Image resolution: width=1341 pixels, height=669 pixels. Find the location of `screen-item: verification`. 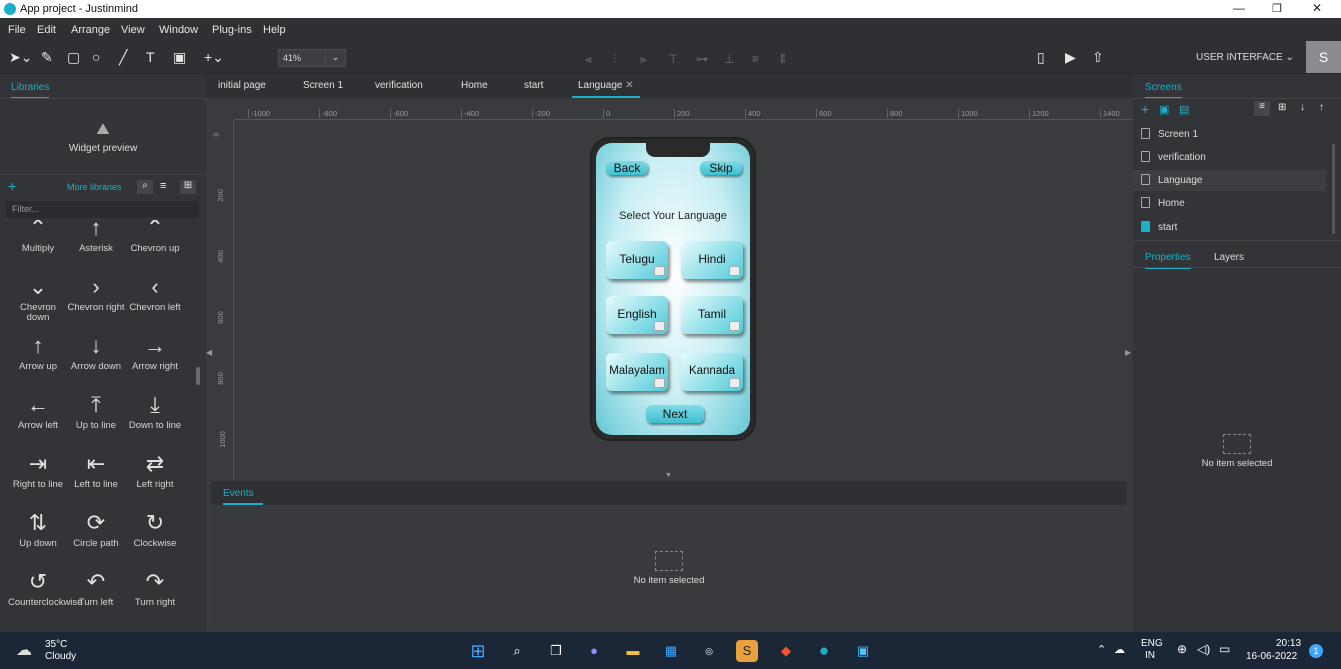

screen-item: verification is located at coordinates (1173, 157).